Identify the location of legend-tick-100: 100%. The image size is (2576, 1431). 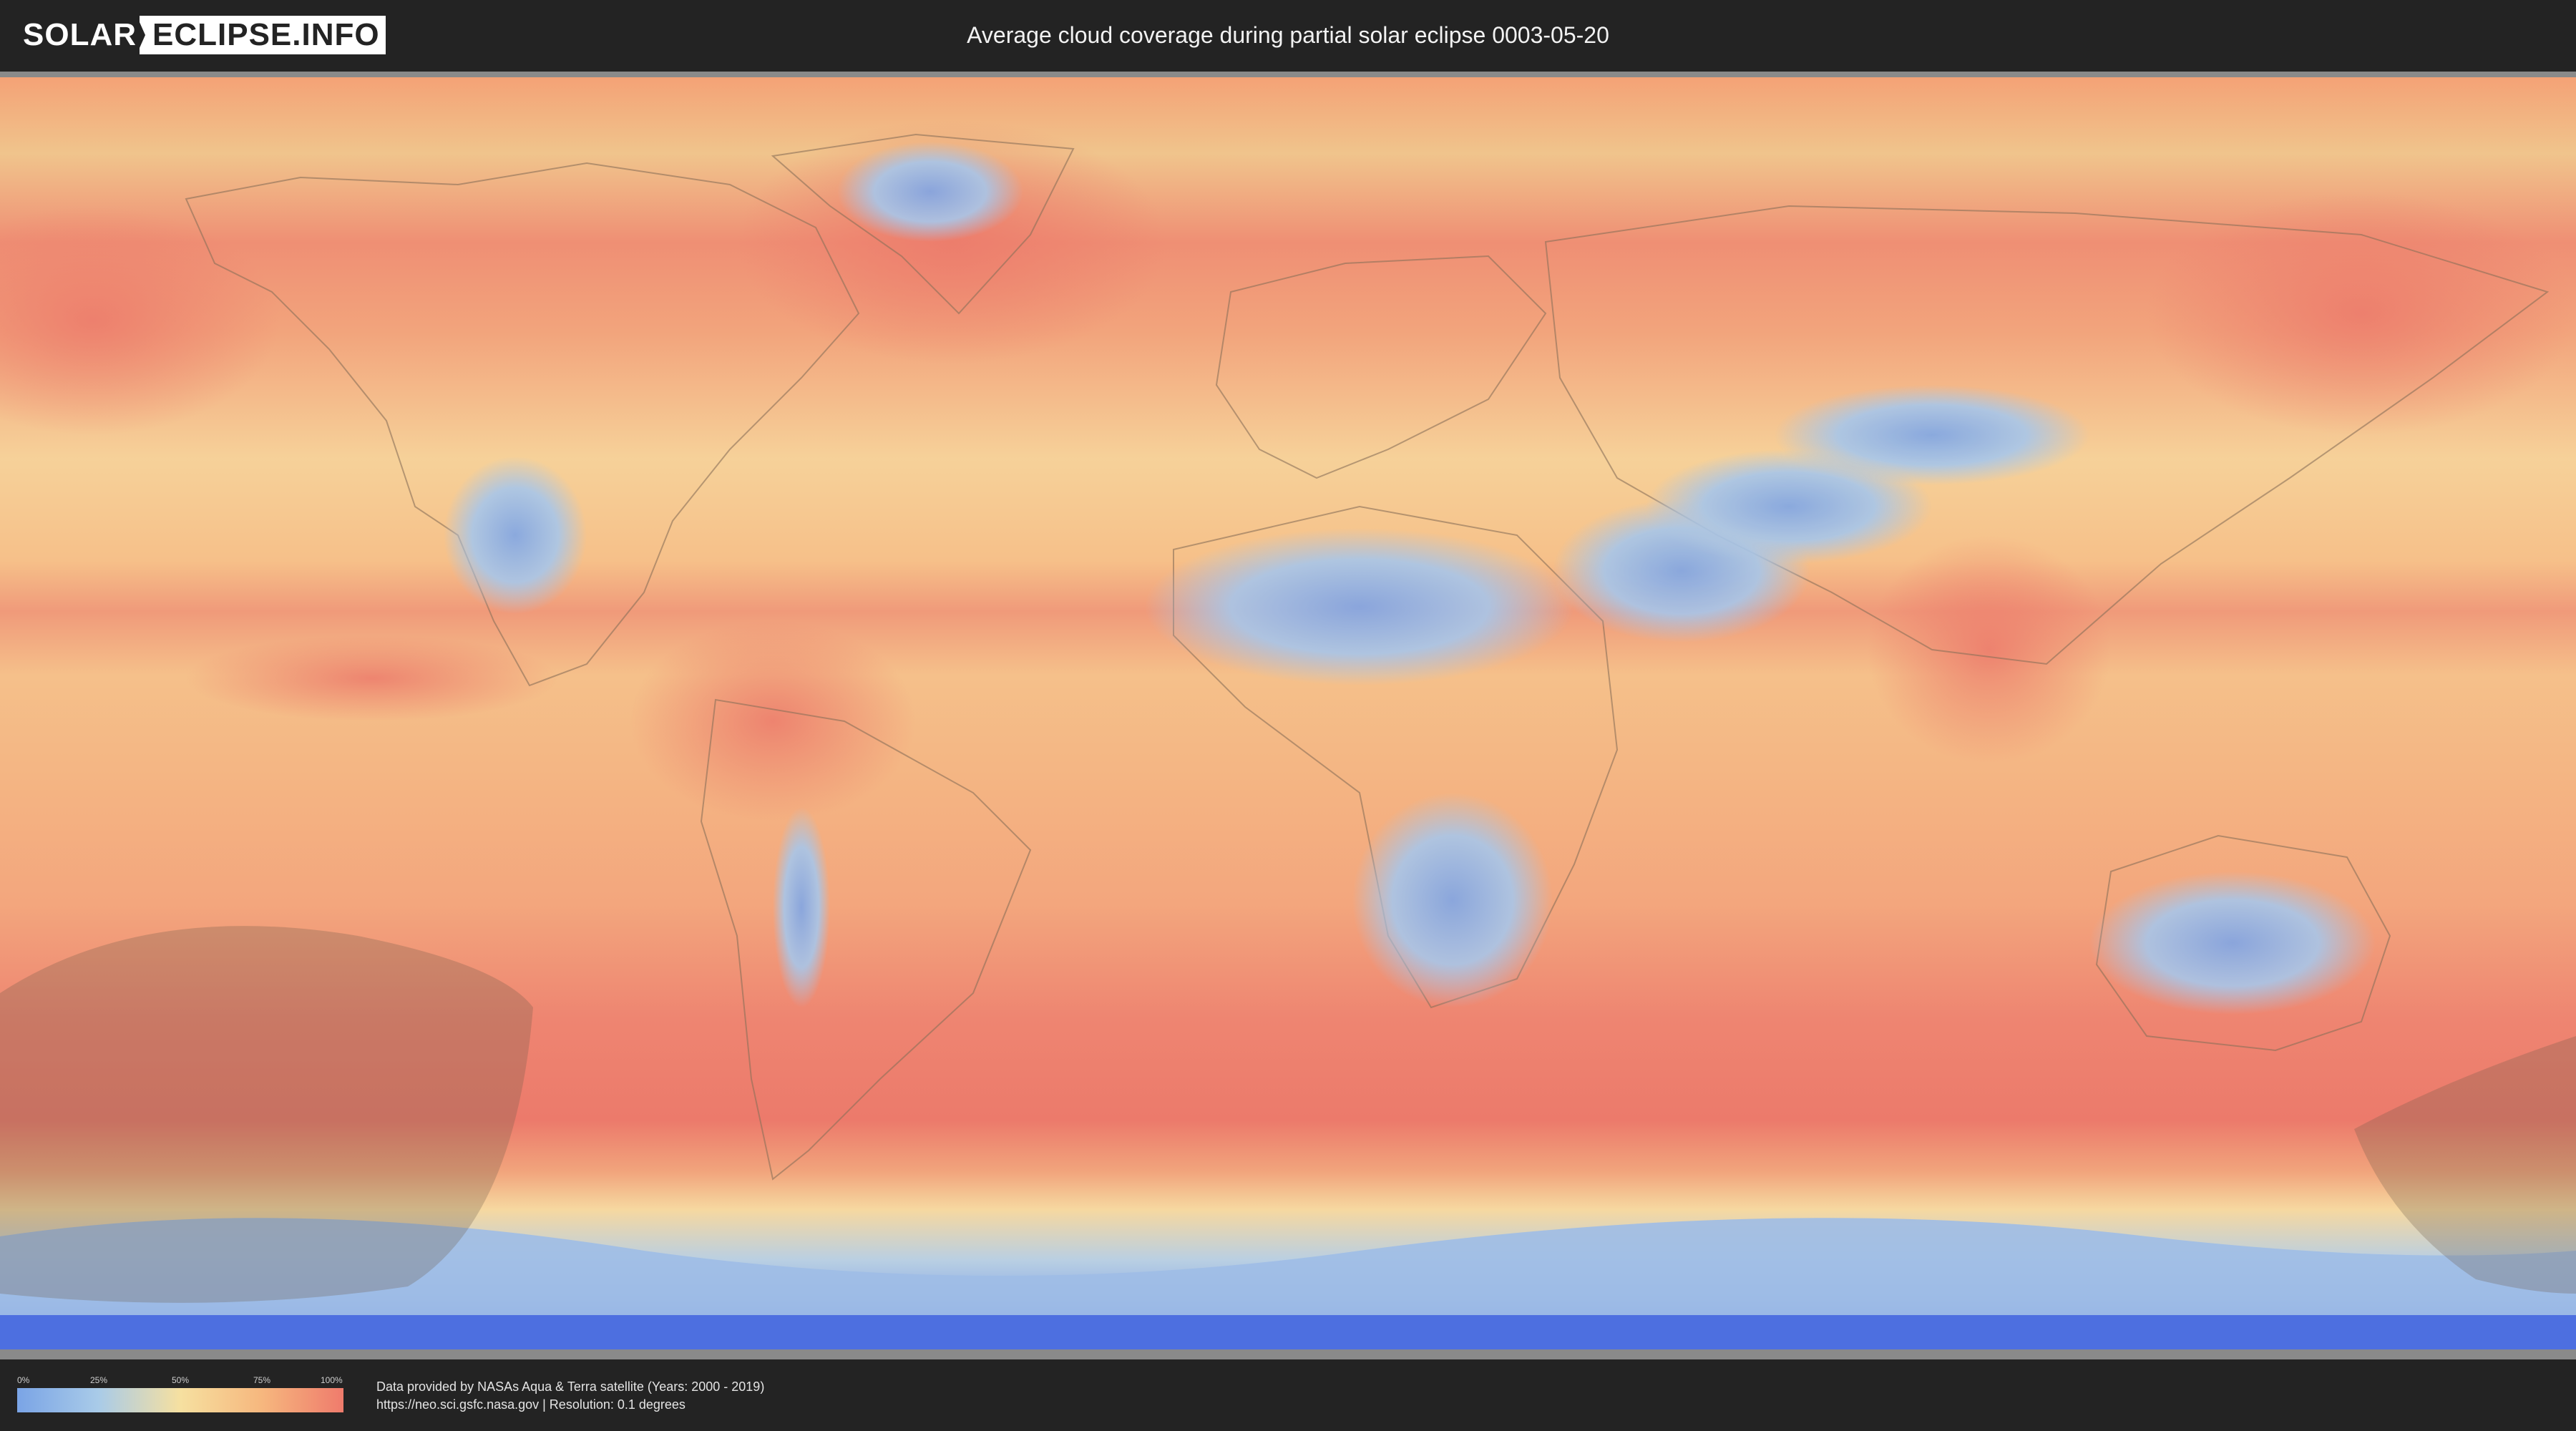
(332, 1380).